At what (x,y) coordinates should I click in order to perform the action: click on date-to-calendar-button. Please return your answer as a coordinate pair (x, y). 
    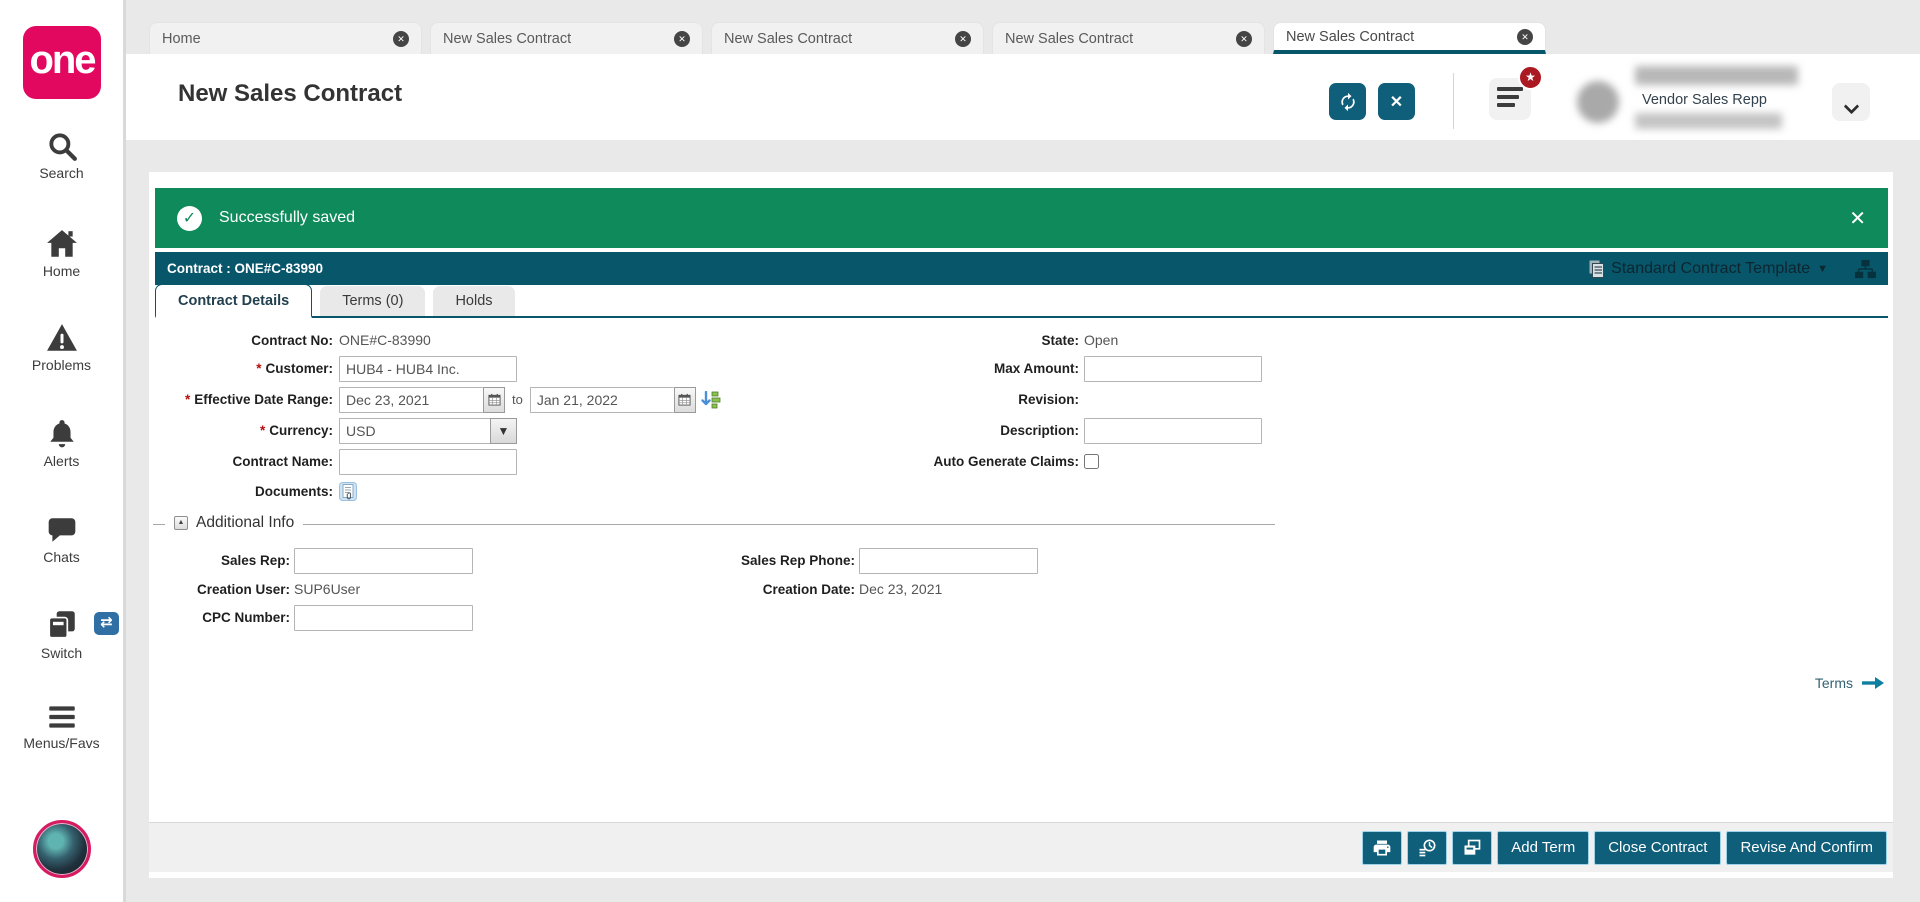
    Looking at the image, I should click on (684, 399).